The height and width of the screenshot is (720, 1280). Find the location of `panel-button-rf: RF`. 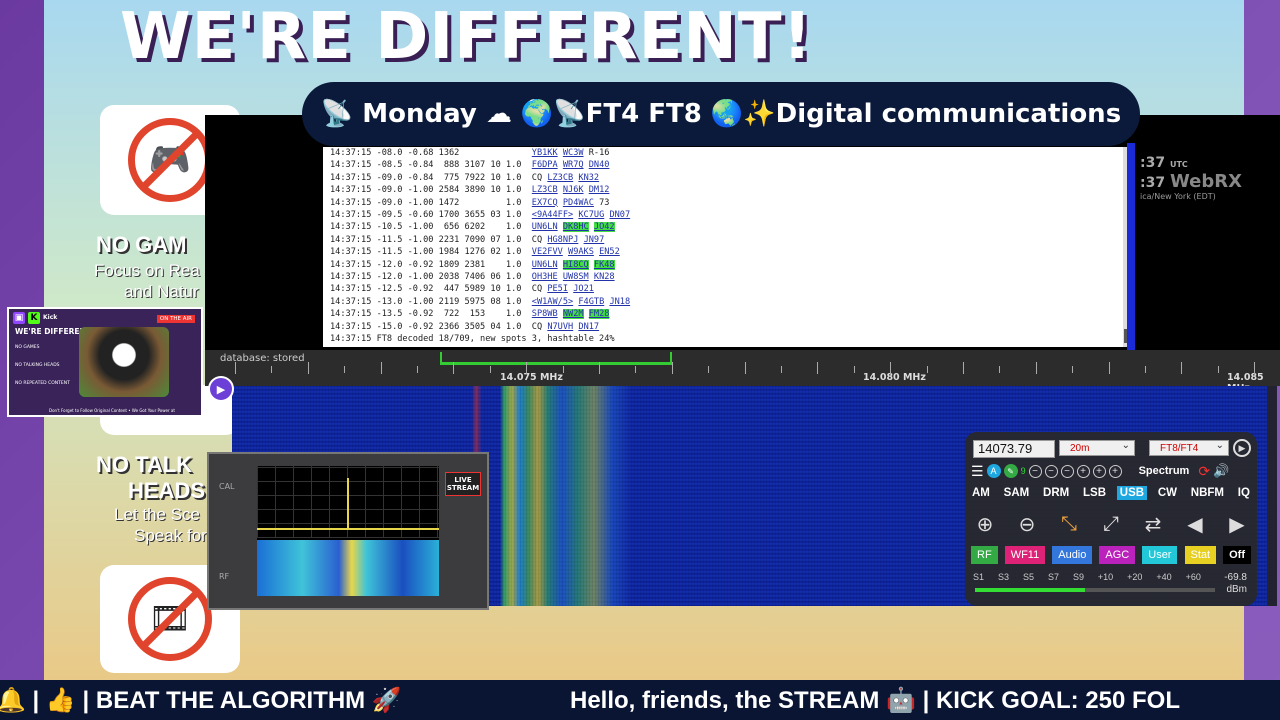

panel-button-rf: RF is located at coordinates (984, 555).